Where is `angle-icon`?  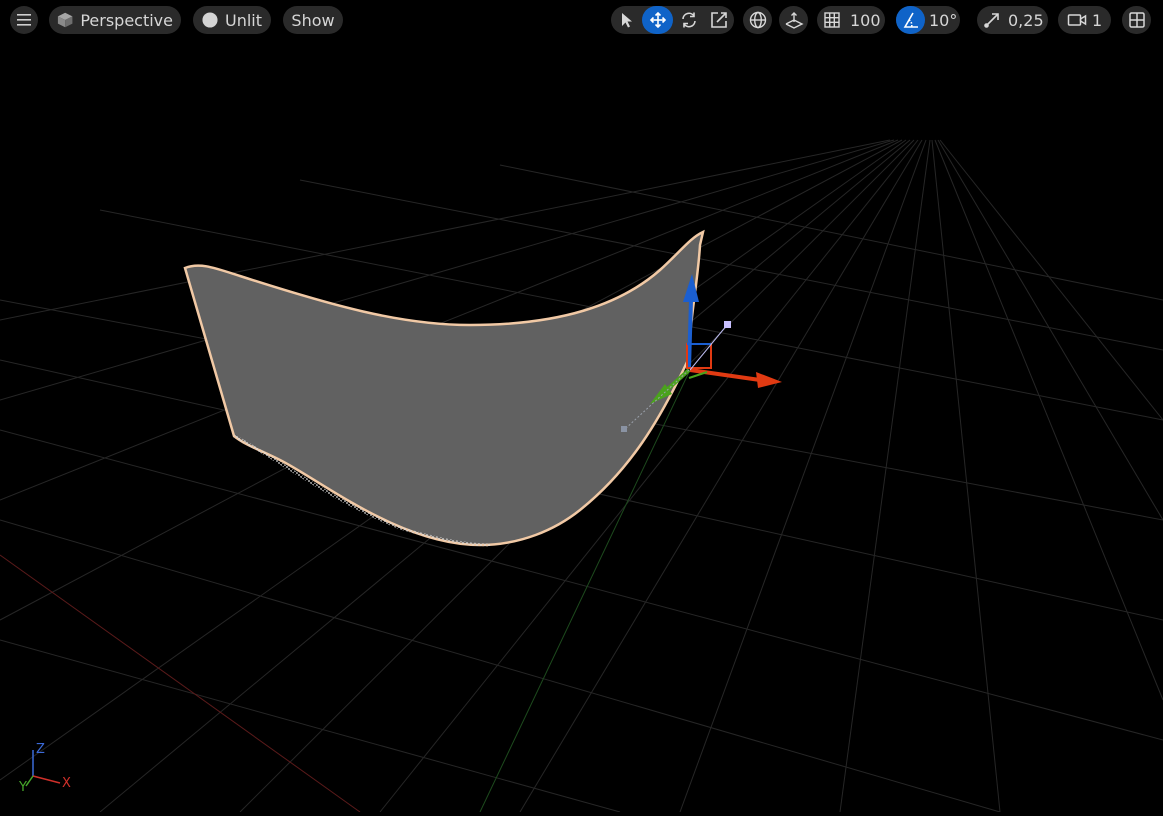 angle-icon is located at coordinates (910, 20).